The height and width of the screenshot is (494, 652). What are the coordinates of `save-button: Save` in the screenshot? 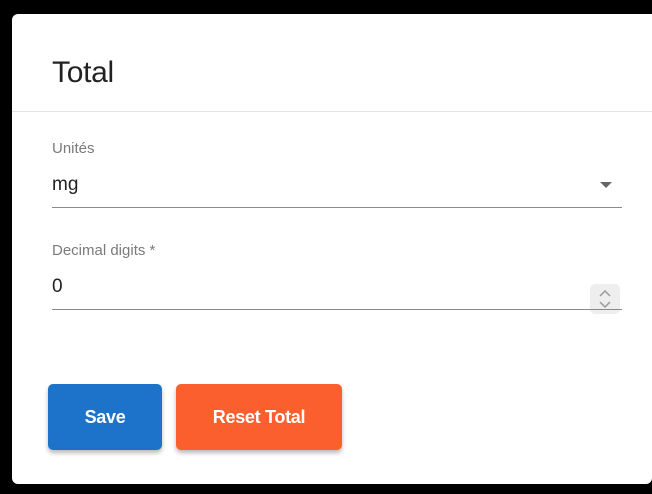 It's located at (105, 417).